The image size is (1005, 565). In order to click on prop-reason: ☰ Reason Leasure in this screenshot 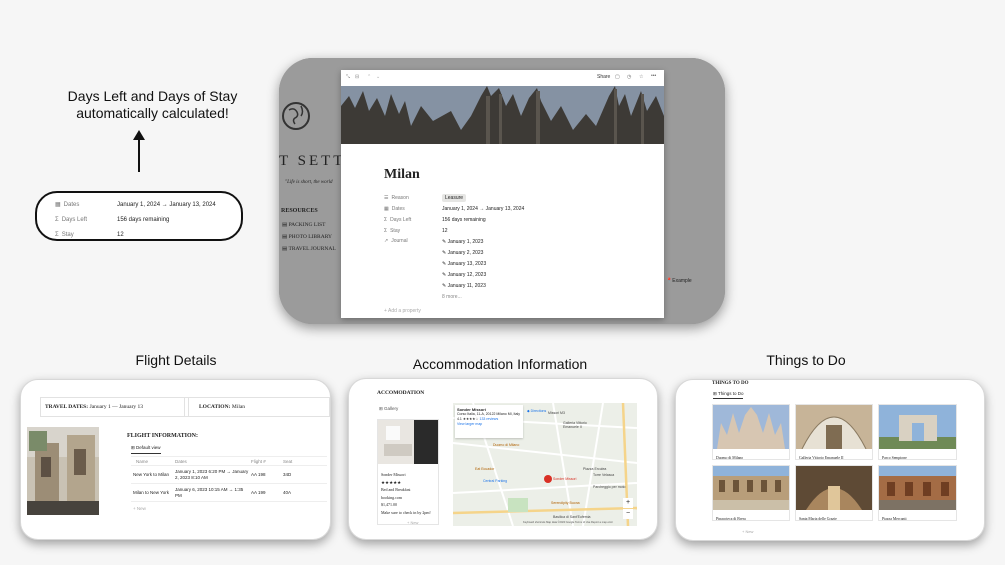, I will do `click(514, 197)`.